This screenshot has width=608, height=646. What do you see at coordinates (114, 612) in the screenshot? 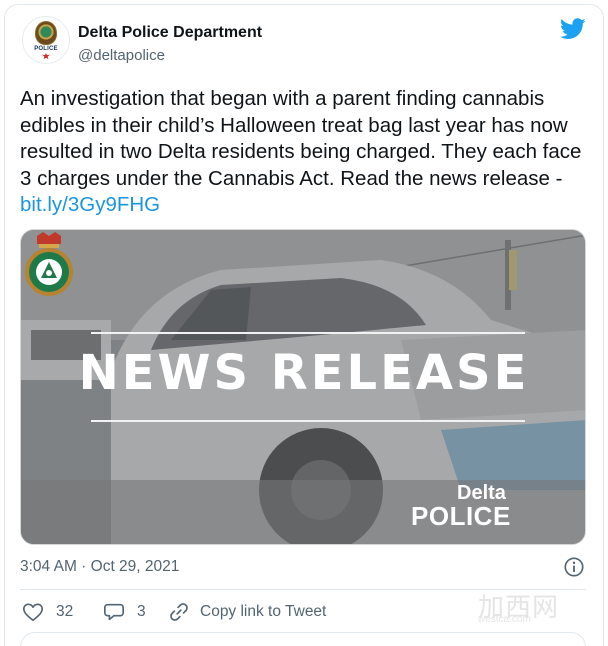
I see `reply-bubble-icon` at bounding box center [114, 612].